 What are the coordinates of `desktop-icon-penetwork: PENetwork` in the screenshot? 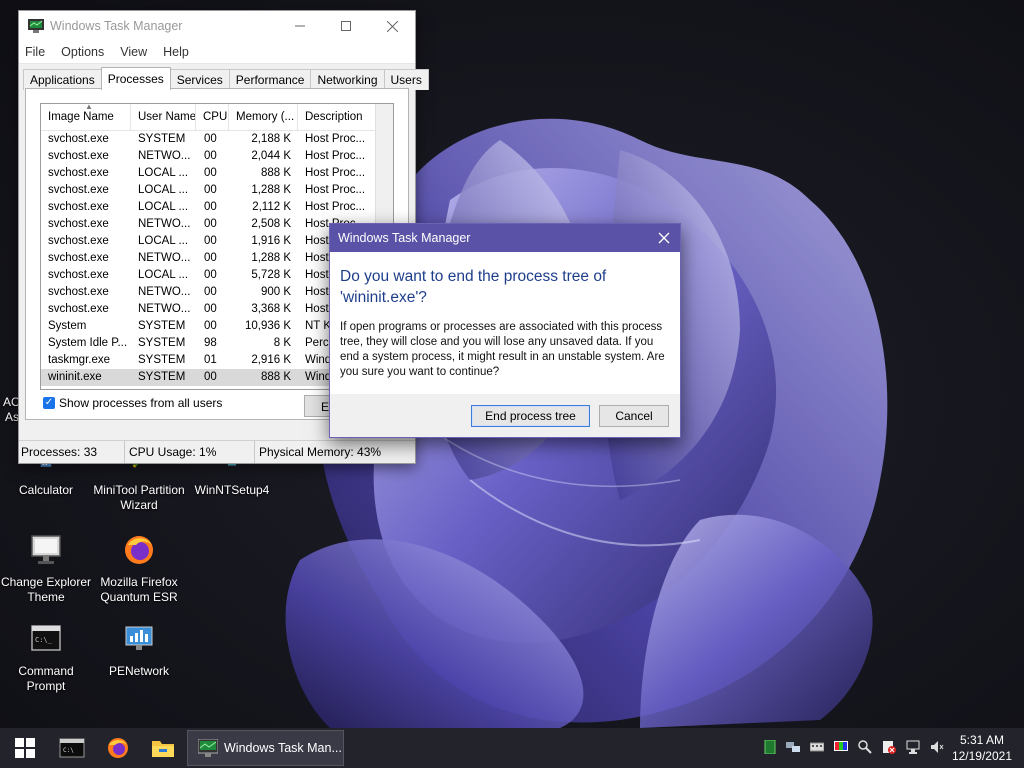 It's located at (139, 650).